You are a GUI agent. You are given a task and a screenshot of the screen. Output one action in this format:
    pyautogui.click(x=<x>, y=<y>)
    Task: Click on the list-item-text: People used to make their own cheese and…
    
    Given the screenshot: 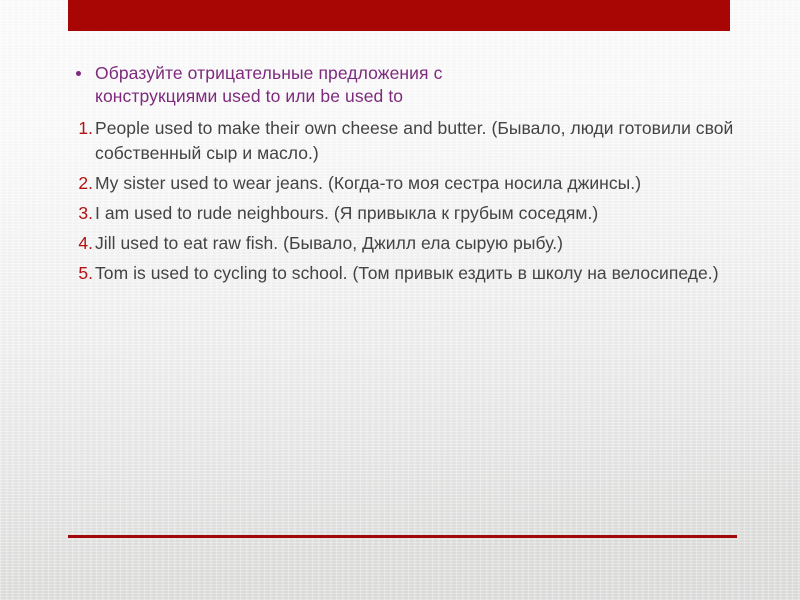 What is the action you would take?
    pyautogui.click(x=414, y=140)
    